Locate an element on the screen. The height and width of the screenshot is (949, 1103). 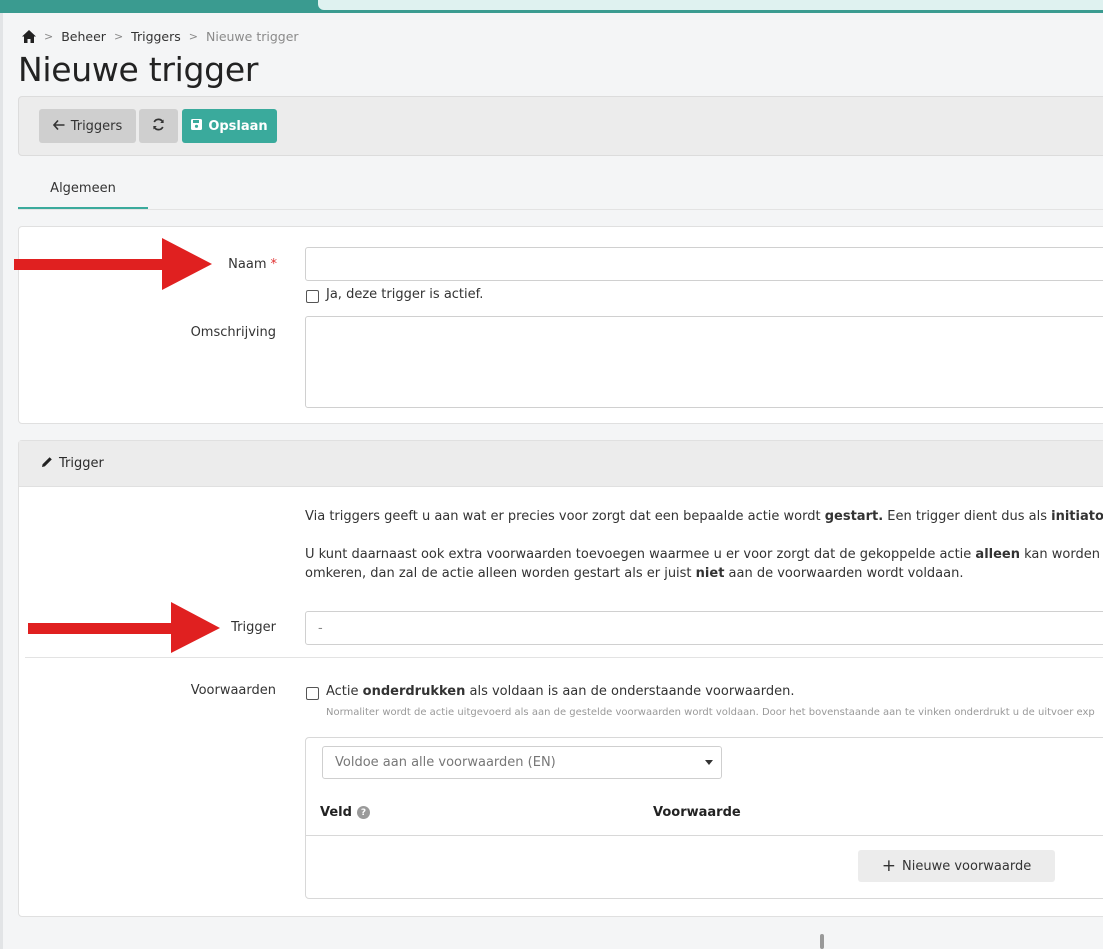
breadcrumb: > Beheer > Triggers > Nieuwe trigger is located at coordinates (160, 36).